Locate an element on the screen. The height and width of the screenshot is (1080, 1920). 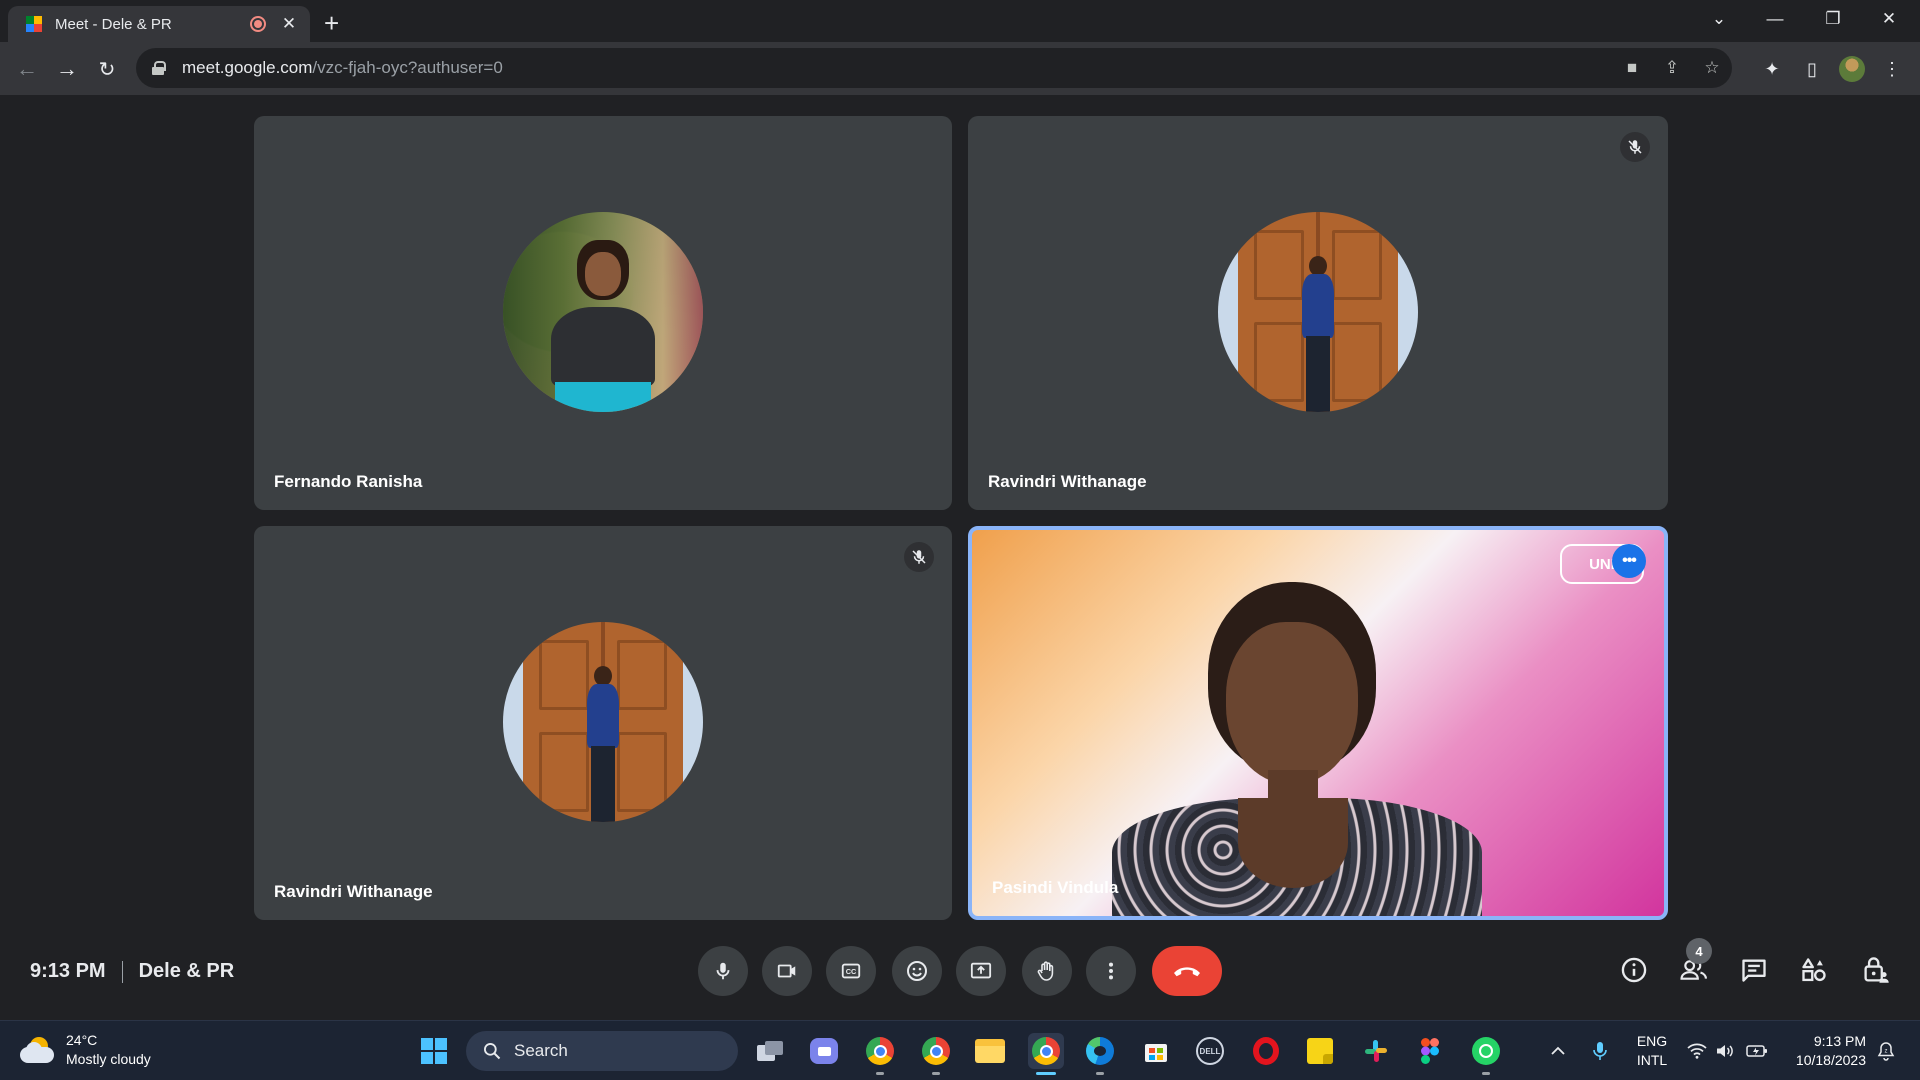
mic-icon is located at coordinates (723, 971).